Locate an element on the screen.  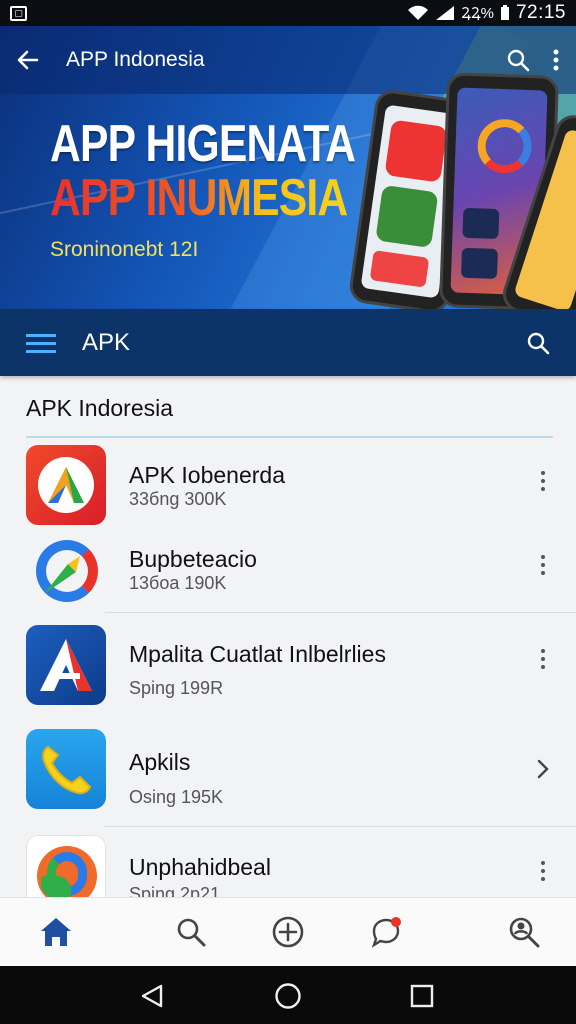
divider is located at coordinates (289, 437).